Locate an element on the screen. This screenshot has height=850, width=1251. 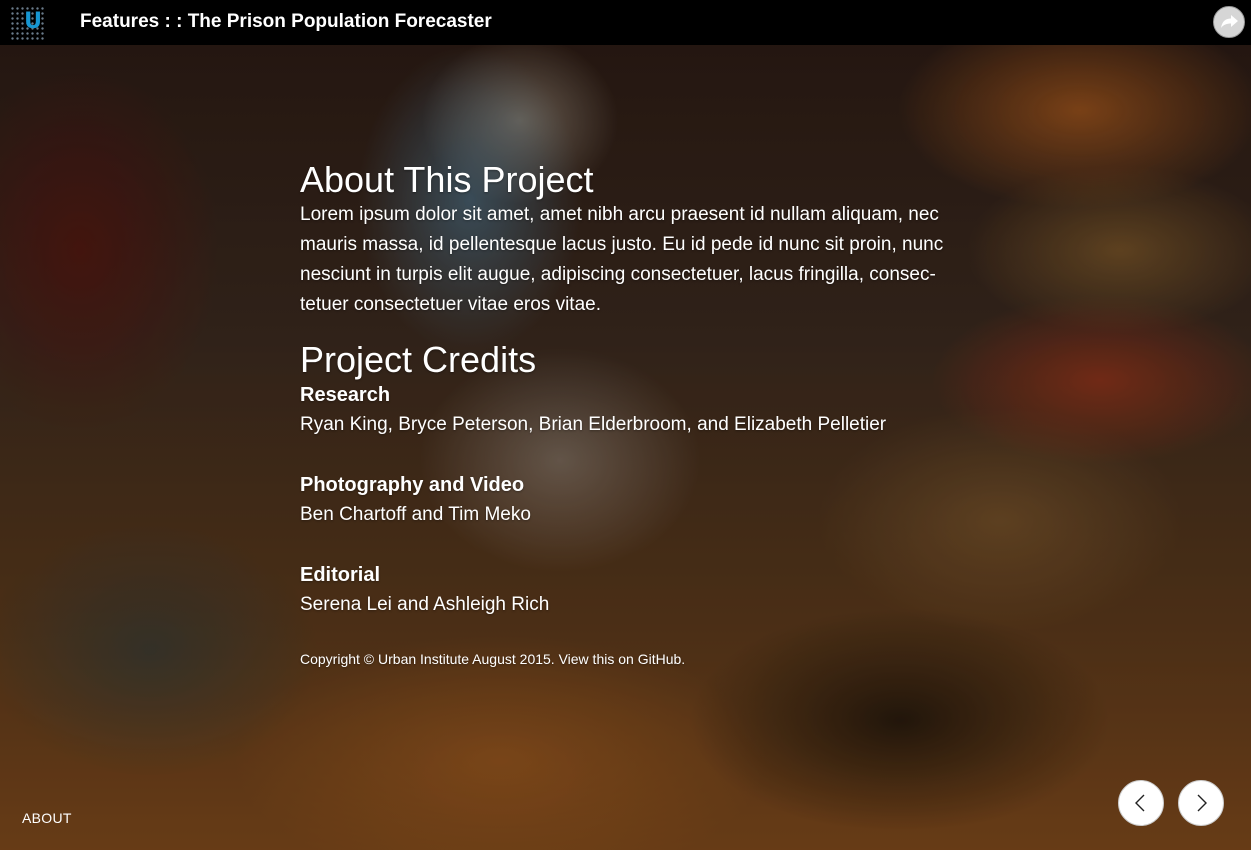
credit-group-editorial: Editorial Serena Lei and Ashleigh Rich is located at coordinates (630, 590).